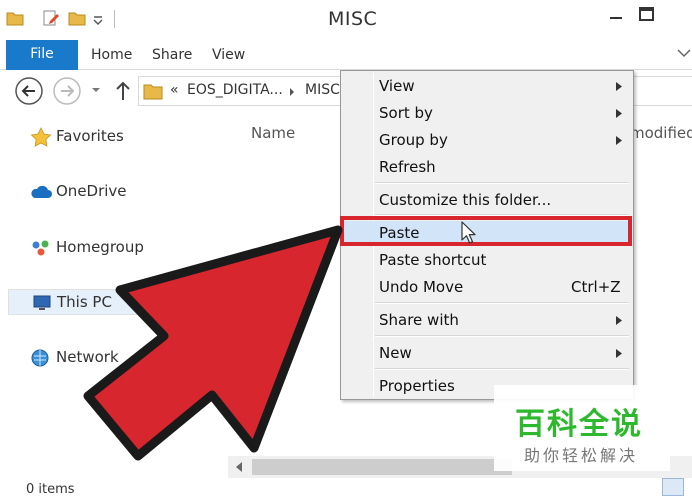 The image size is (692, 496). I want to click on nav-item-favorites: Favorites, so click(128, 137).